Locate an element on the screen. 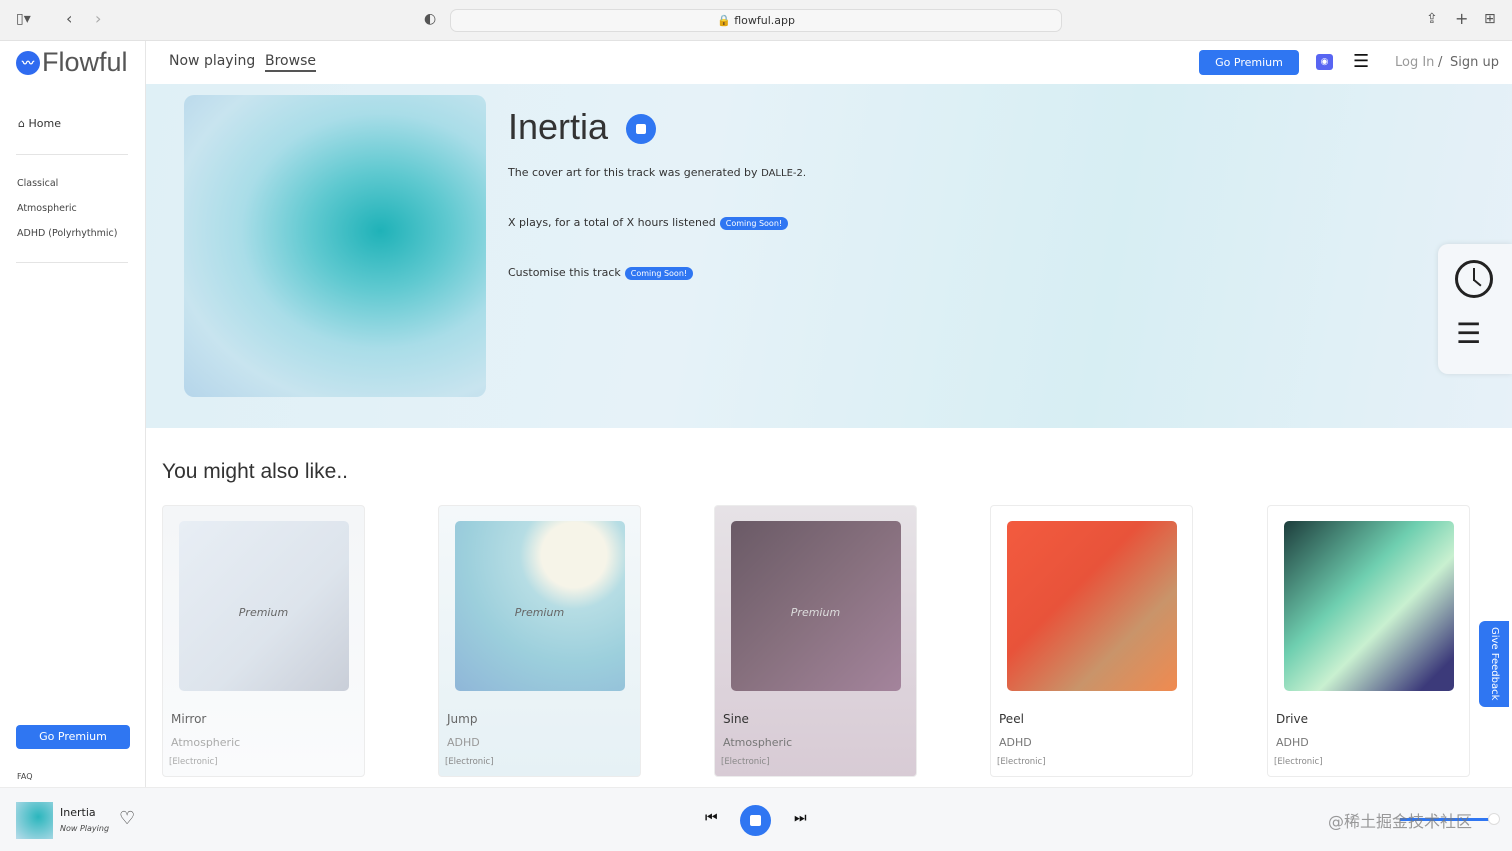 The width and height of the screenshot is (1512, 851). shield-icon: ◐ is located at coordinates (430, 19).